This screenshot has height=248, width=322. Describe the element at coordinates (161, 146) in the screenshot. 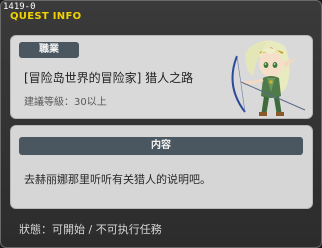

I see `content-header: 内容` at that location.